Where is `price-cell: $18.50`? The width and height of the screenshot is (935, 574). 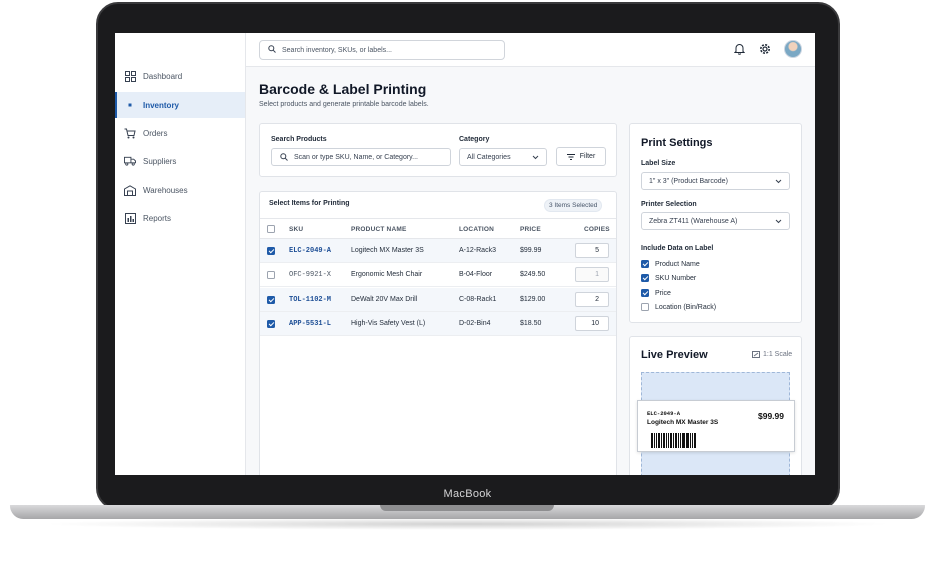 price-cell: $18.50 is located at coordinates (531, 323).